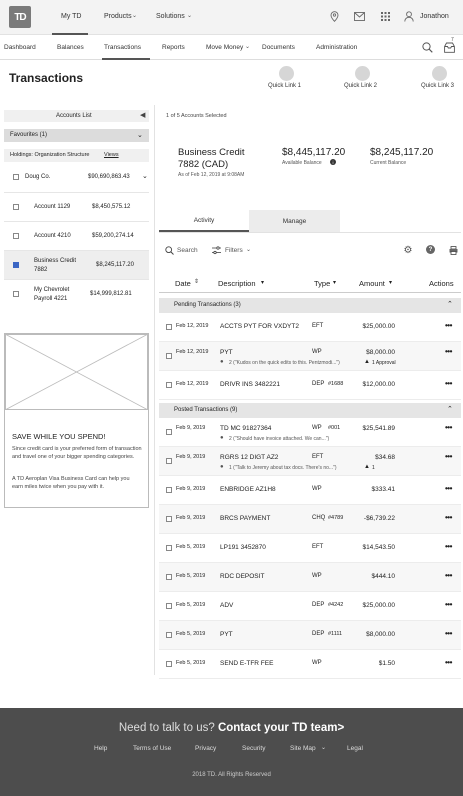 This screenshot has width=463, height=796. Describe the element at coordinates (16, 265) in the screenshot. I see `account-checkbox-checked` at that location.